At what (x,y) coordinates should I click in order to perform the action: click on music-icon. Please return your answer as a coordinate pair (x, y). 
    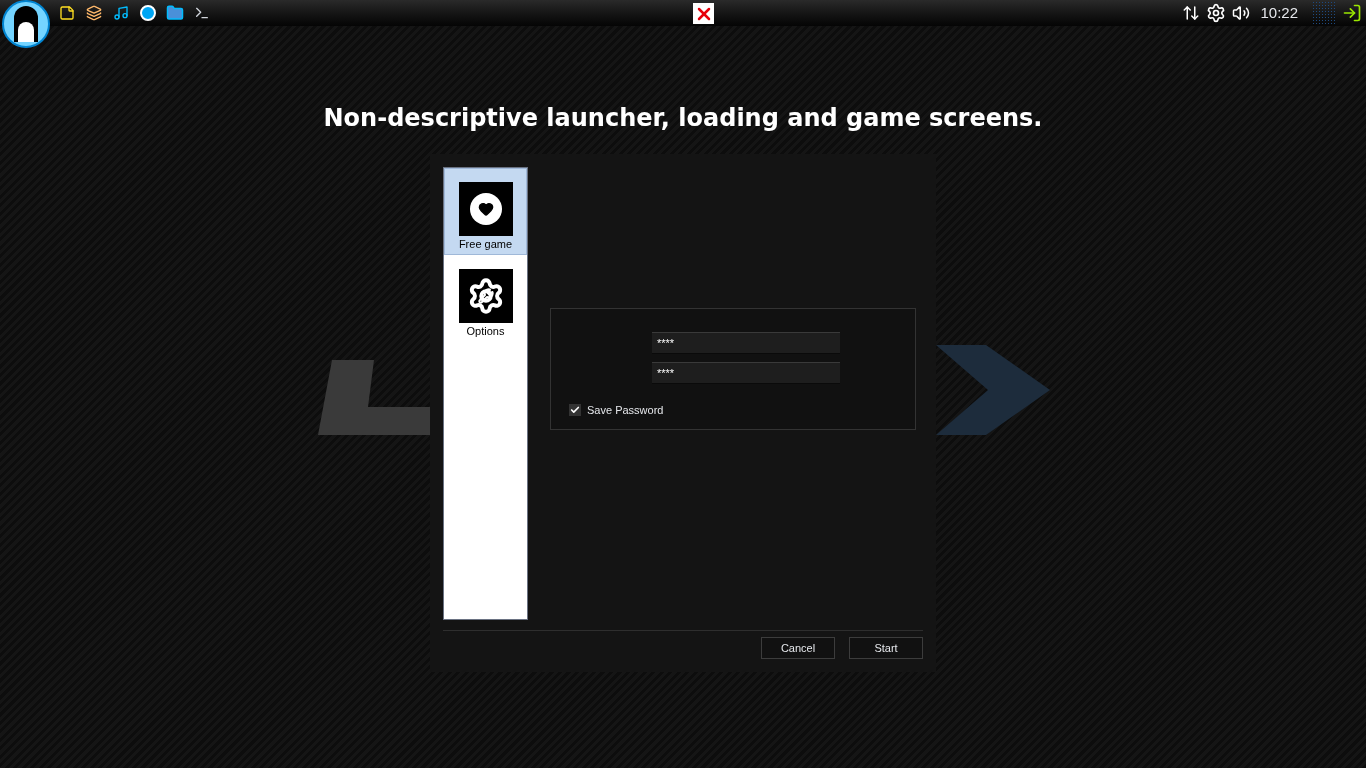
    Looking at the image, I should click on (121, 13).